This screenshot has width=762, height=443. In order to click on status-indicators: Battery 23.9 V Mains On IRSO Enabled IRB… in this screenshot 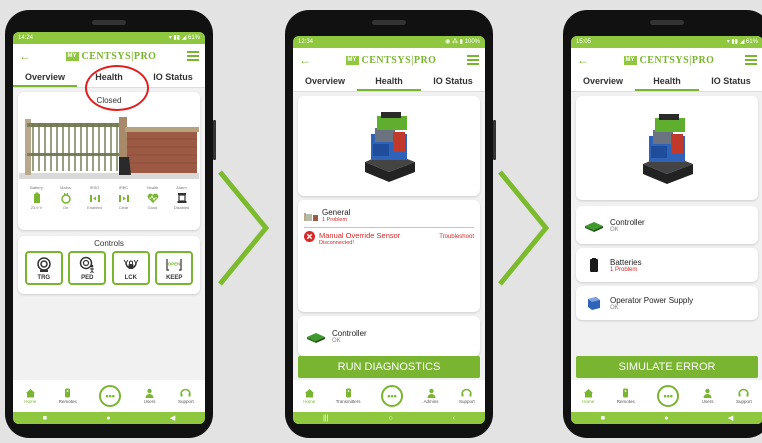, I will do `click(109, 198)`.